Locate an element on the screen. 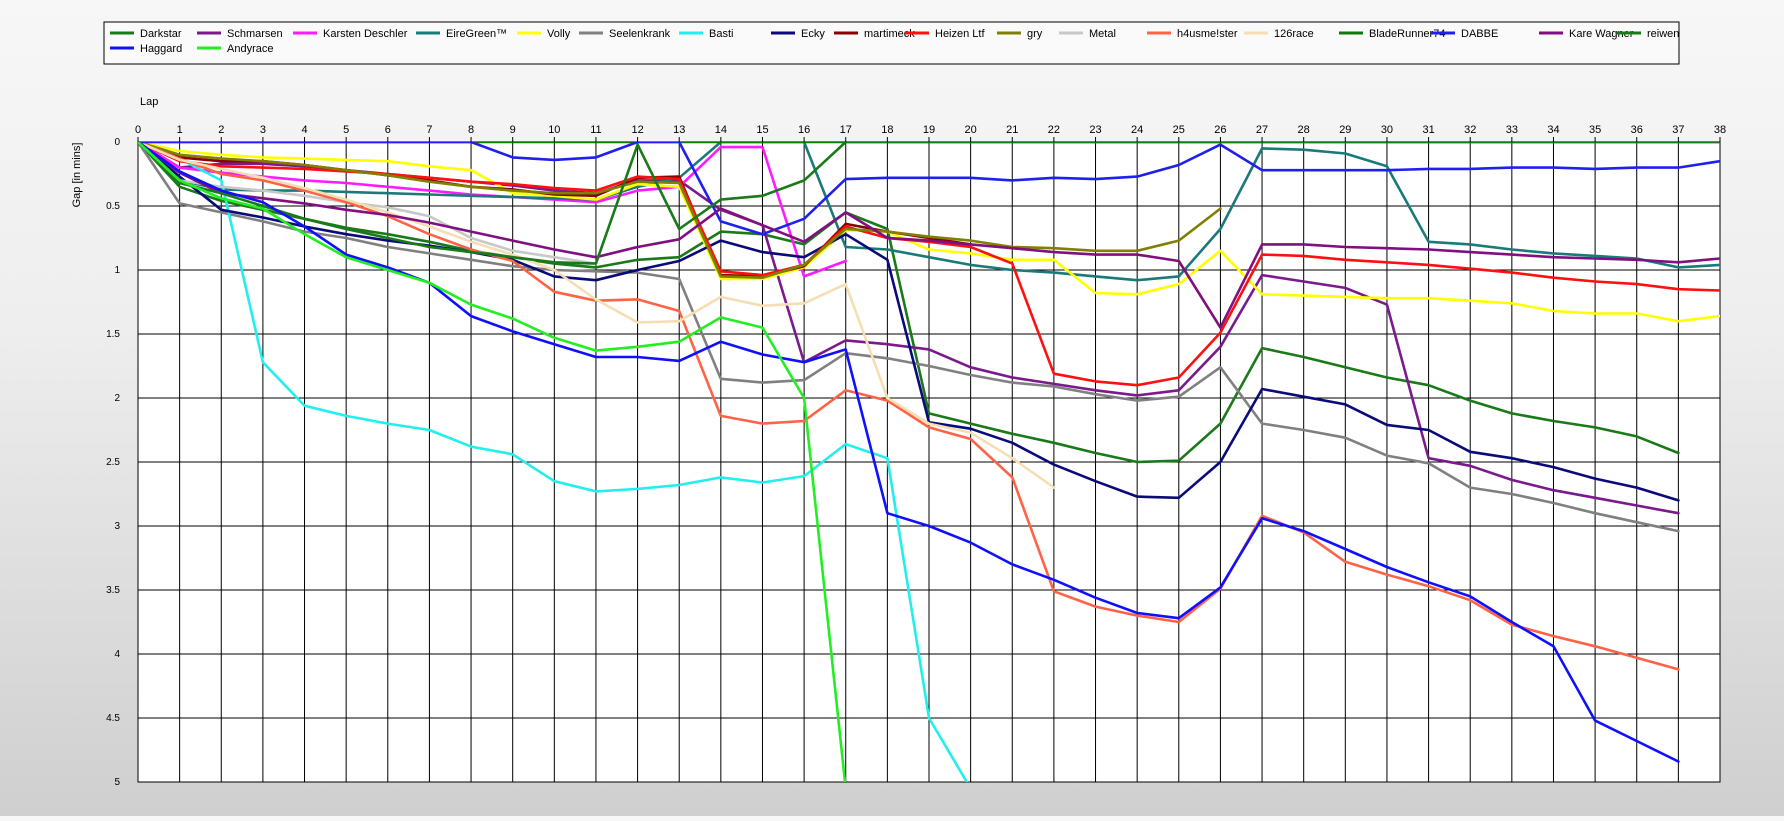  legend-label: Heizen Ltf is located at coordinates (960, 34).